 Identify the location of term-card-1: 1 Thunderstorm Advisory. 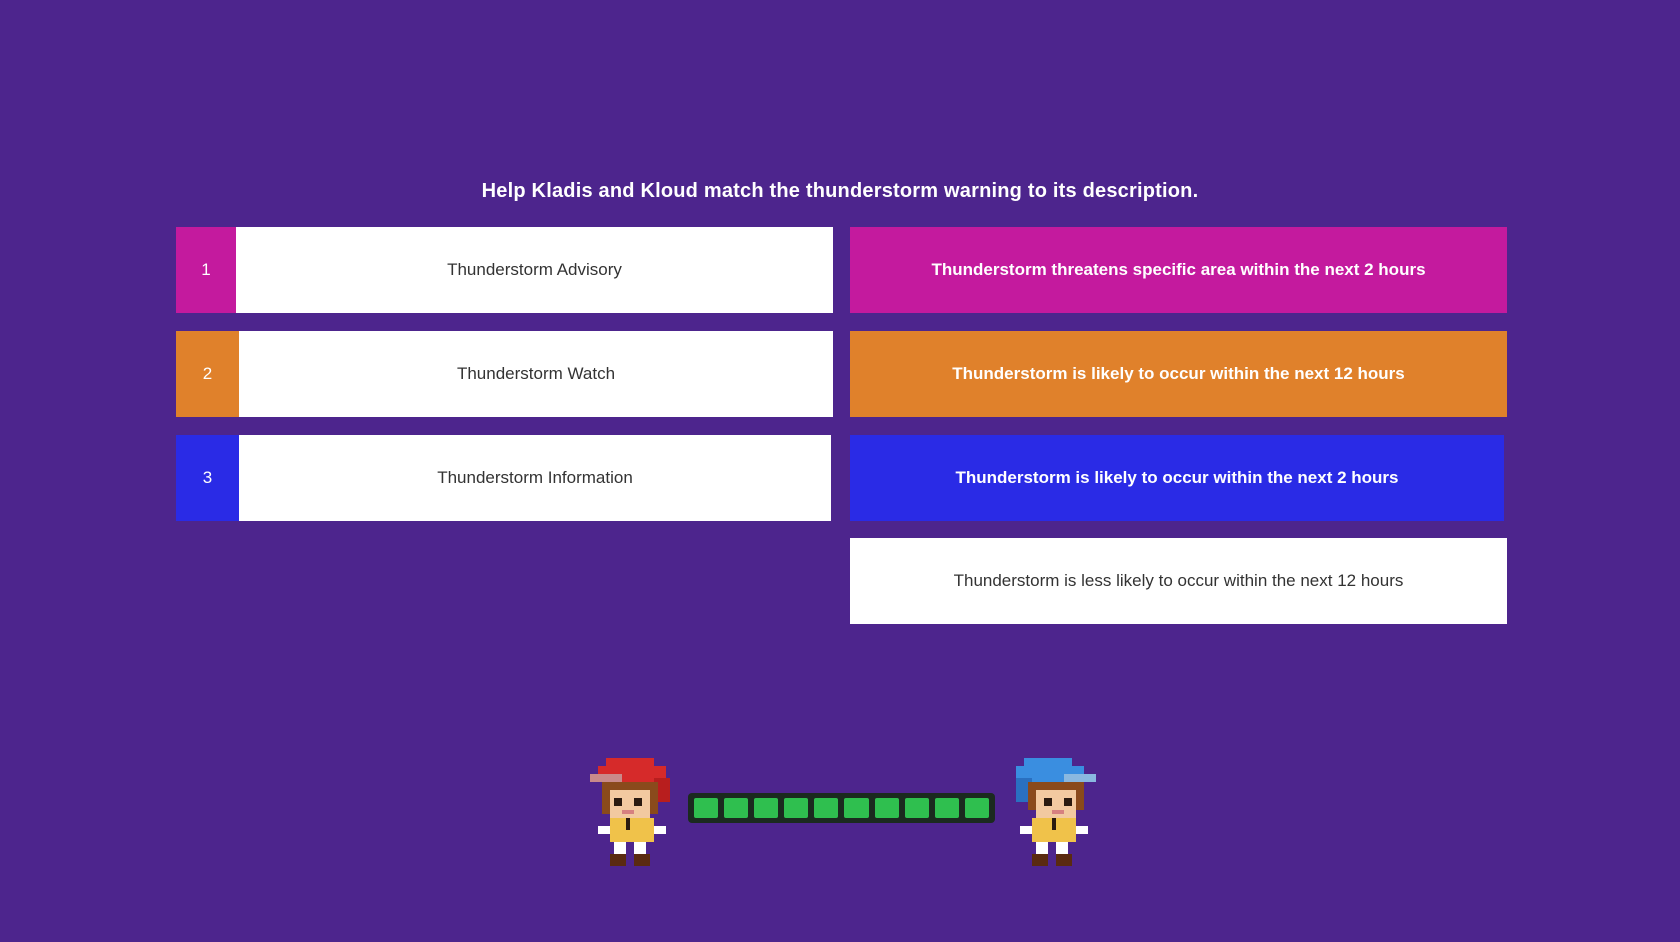
(504, 270).